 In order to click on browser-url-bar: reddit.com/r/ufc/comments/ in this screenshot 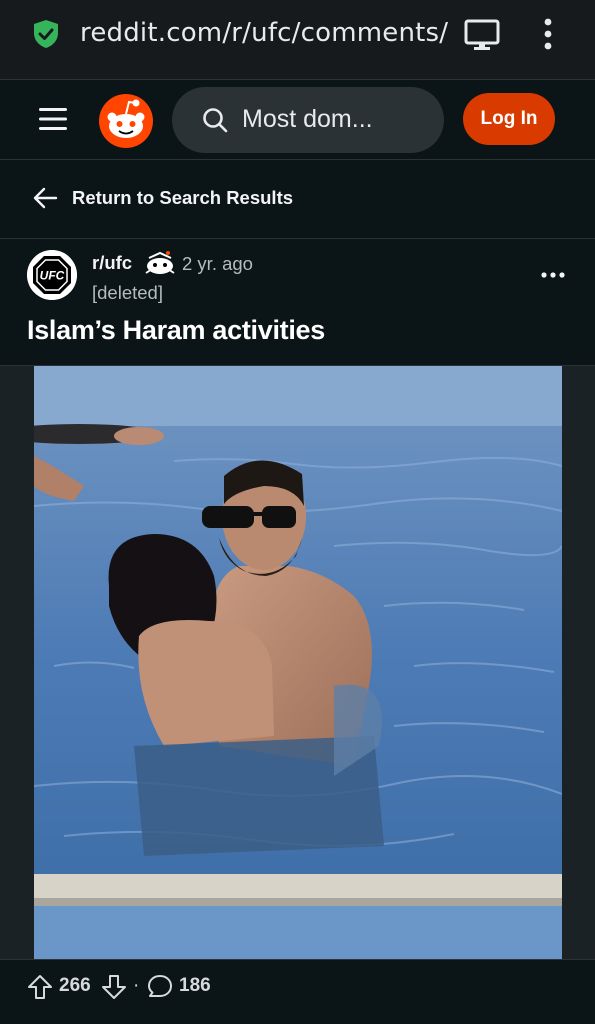, I will do `click(297, 40)`.